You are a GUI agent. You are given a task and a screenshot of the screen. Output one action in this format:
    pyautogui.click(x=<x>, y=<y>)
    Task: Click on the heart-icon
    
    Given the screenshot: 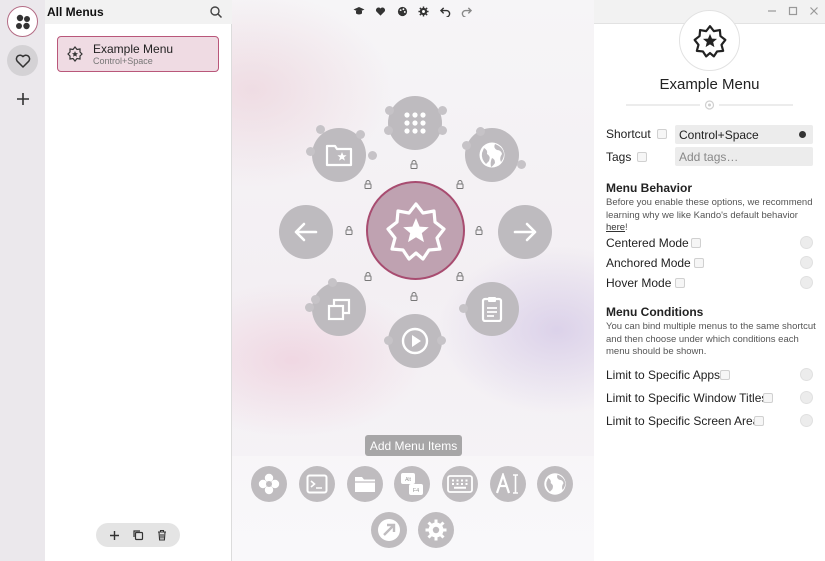 What is the action you would take?
    pyautogui.click(x=381, y=11)
    